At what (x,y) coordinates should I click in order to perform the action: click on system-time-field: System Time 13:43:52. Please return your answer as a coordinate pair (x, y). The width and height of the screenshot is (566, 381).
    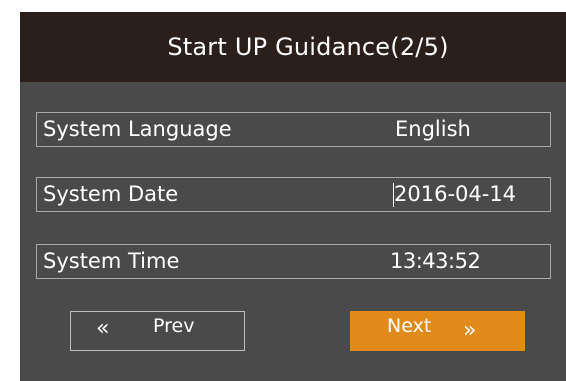
    Looking at the image, I should click on (293, 261).